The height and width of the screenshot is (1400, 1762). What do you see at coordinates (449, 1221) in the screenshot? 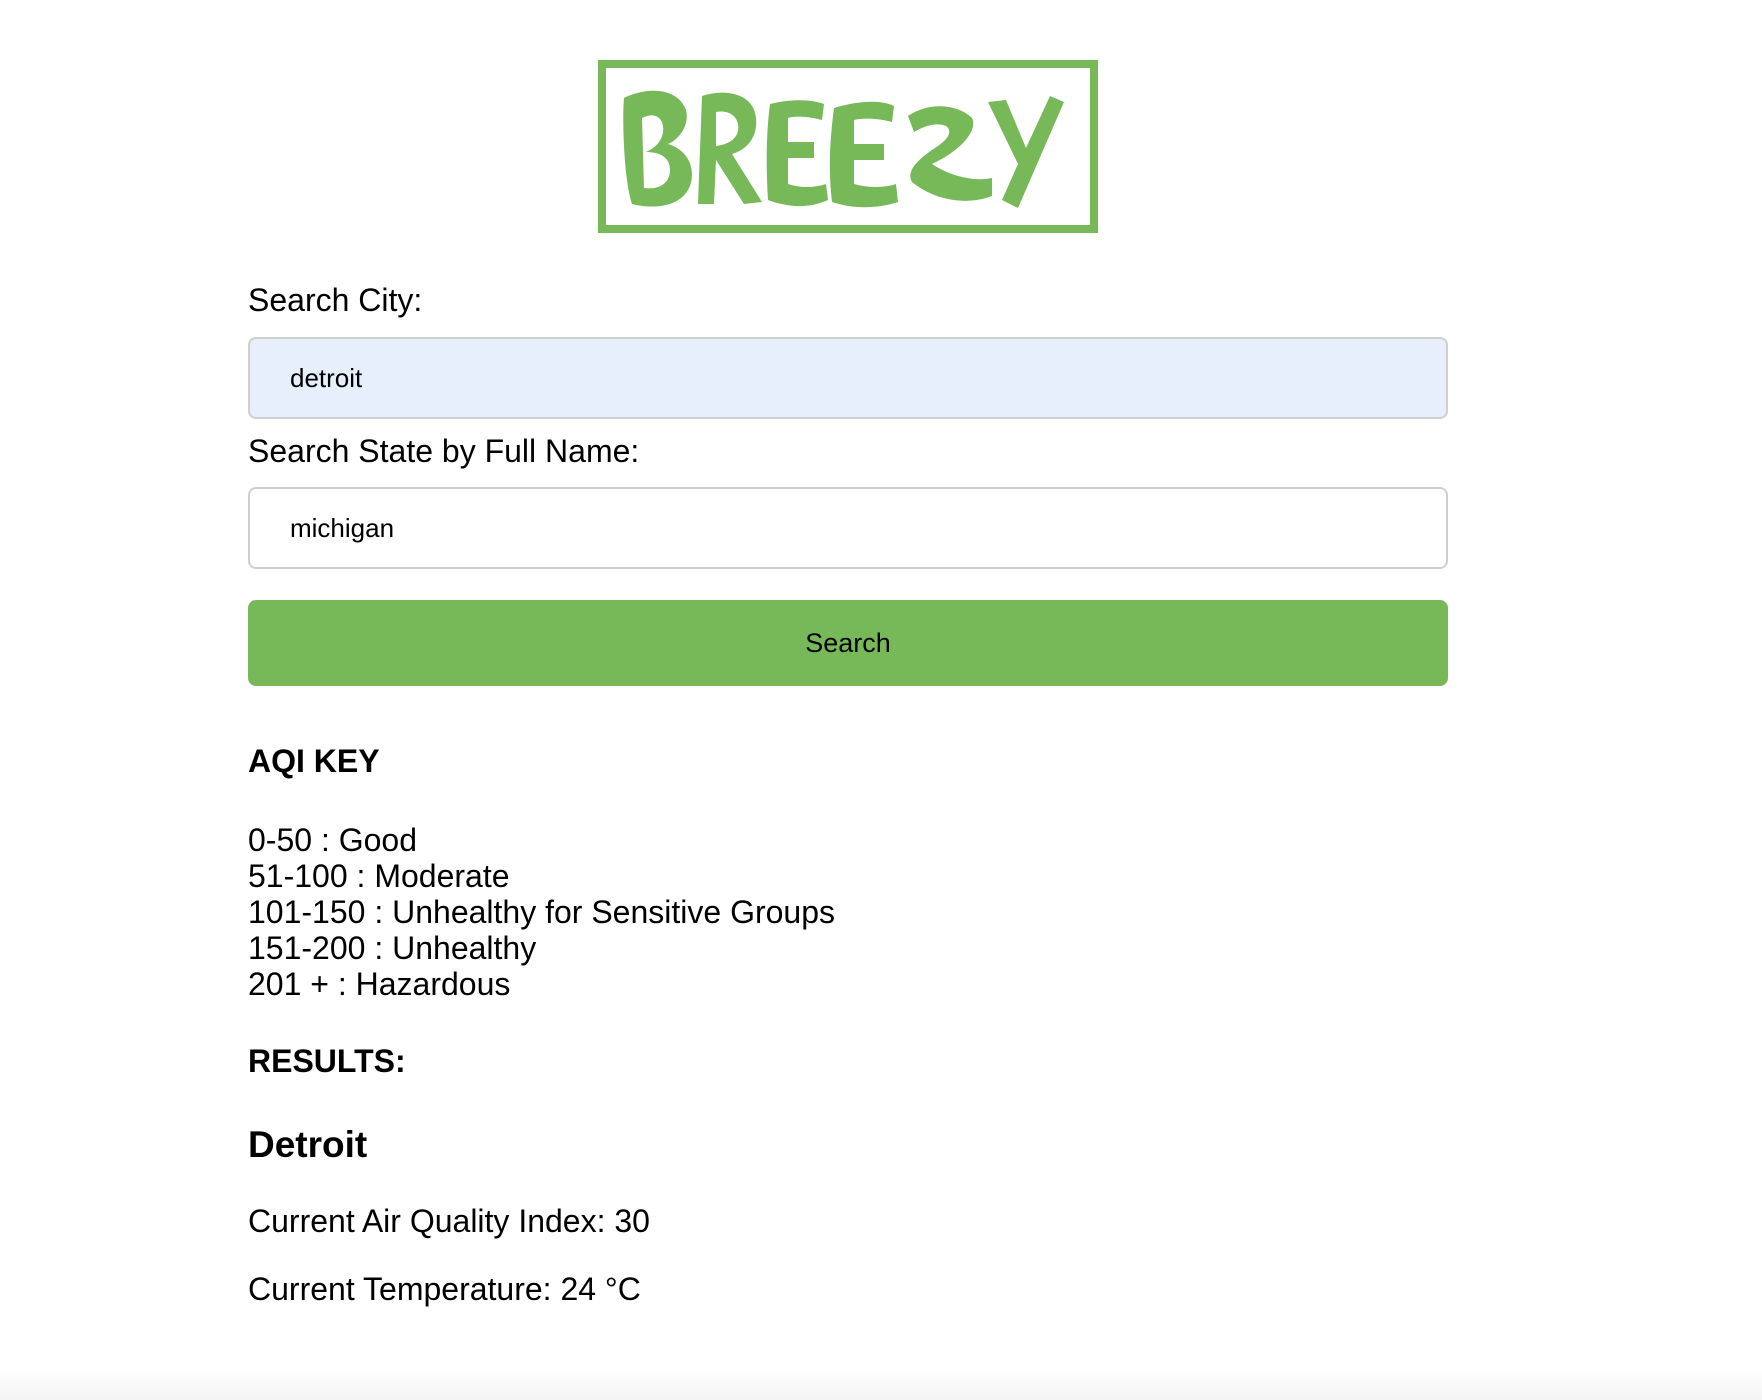
I see `air-quality-index-text: Current Air Quality Index: 30` at bounding box center [449, 1221].